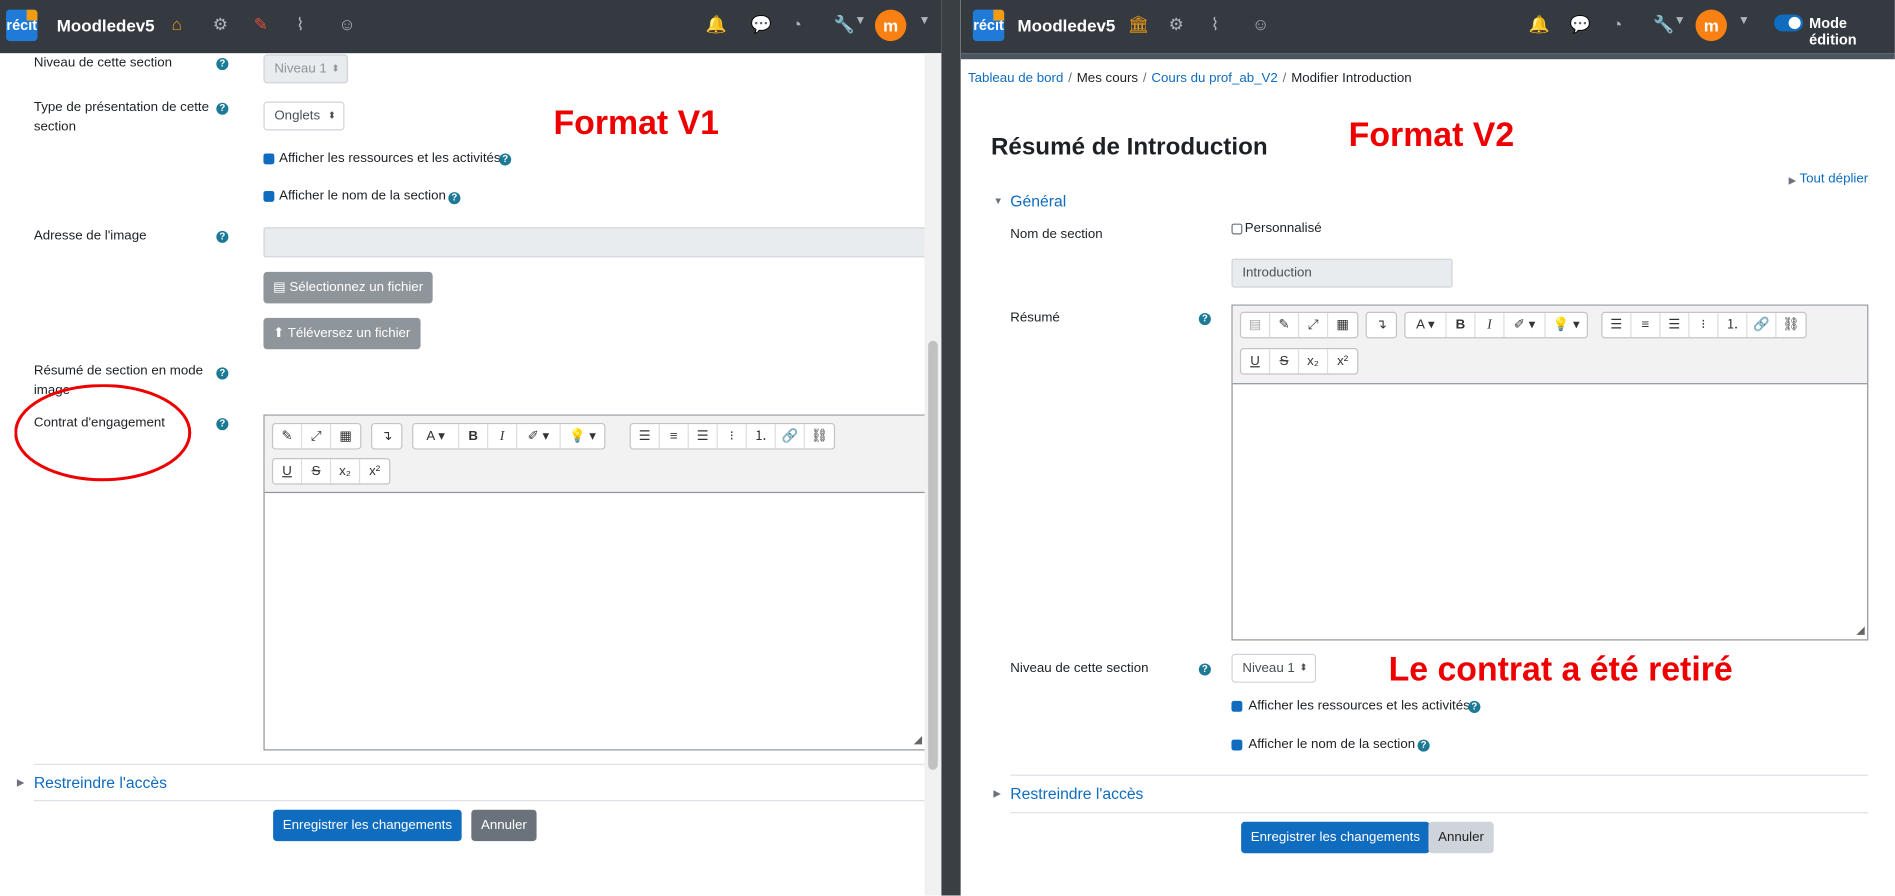 The height and width of the screenshot is (896, 1895). I want to click on lightbulb-icon: 💡 ▾, so click(583, 436).